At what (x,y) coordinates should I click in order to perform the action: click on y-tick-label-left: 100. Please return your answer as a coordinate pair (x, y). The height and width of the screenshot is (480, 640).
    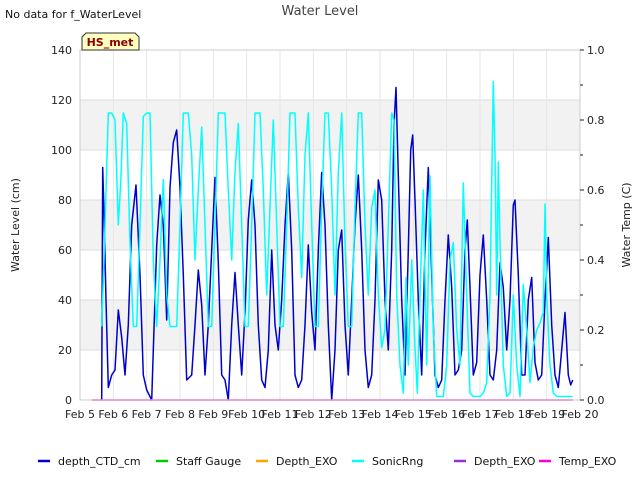
    Looking at the image, I should click on (61, 150).